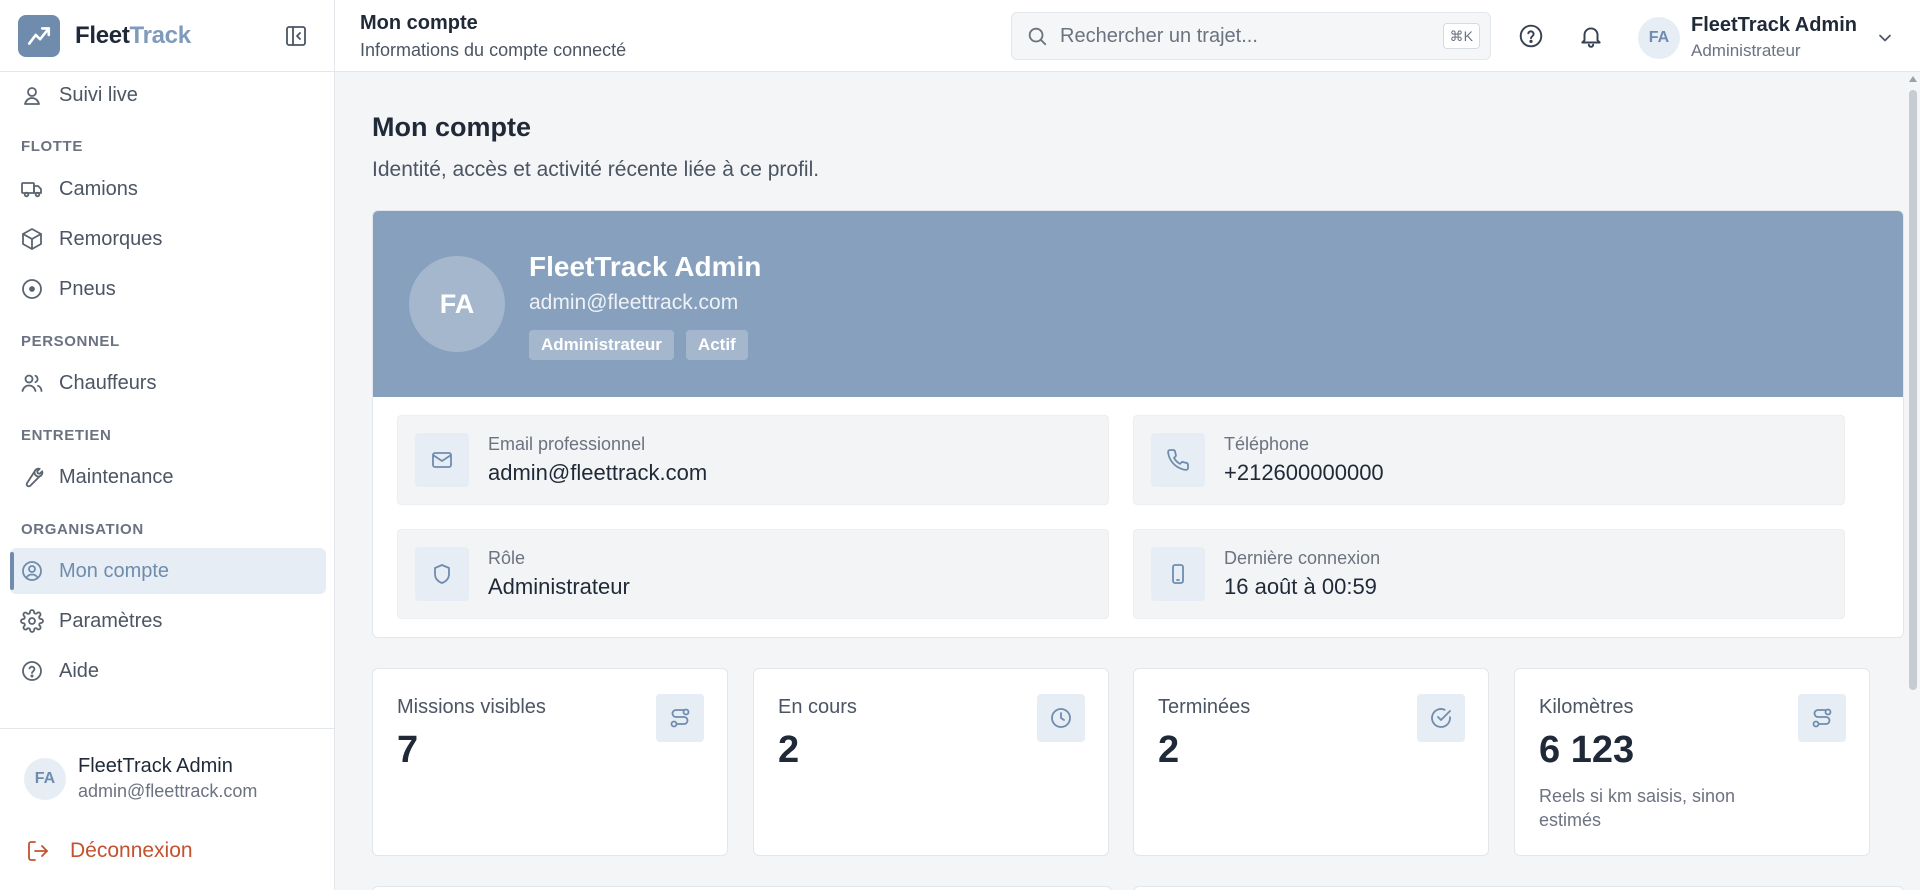 The image size is (1920, 890). What do you see at coordinates (1267, 444) in the screenshot?
I see `info-label: Téléphone` at bounding box center [1267, 444].